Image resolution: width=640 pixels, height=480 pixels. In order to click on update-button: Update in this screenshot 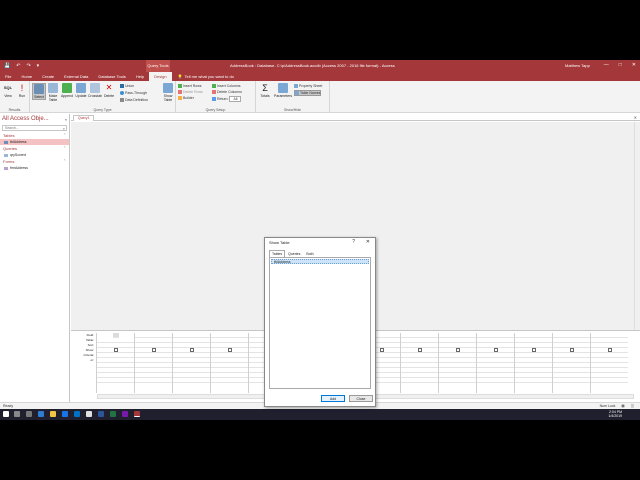, I will do `click(81, 90)`.